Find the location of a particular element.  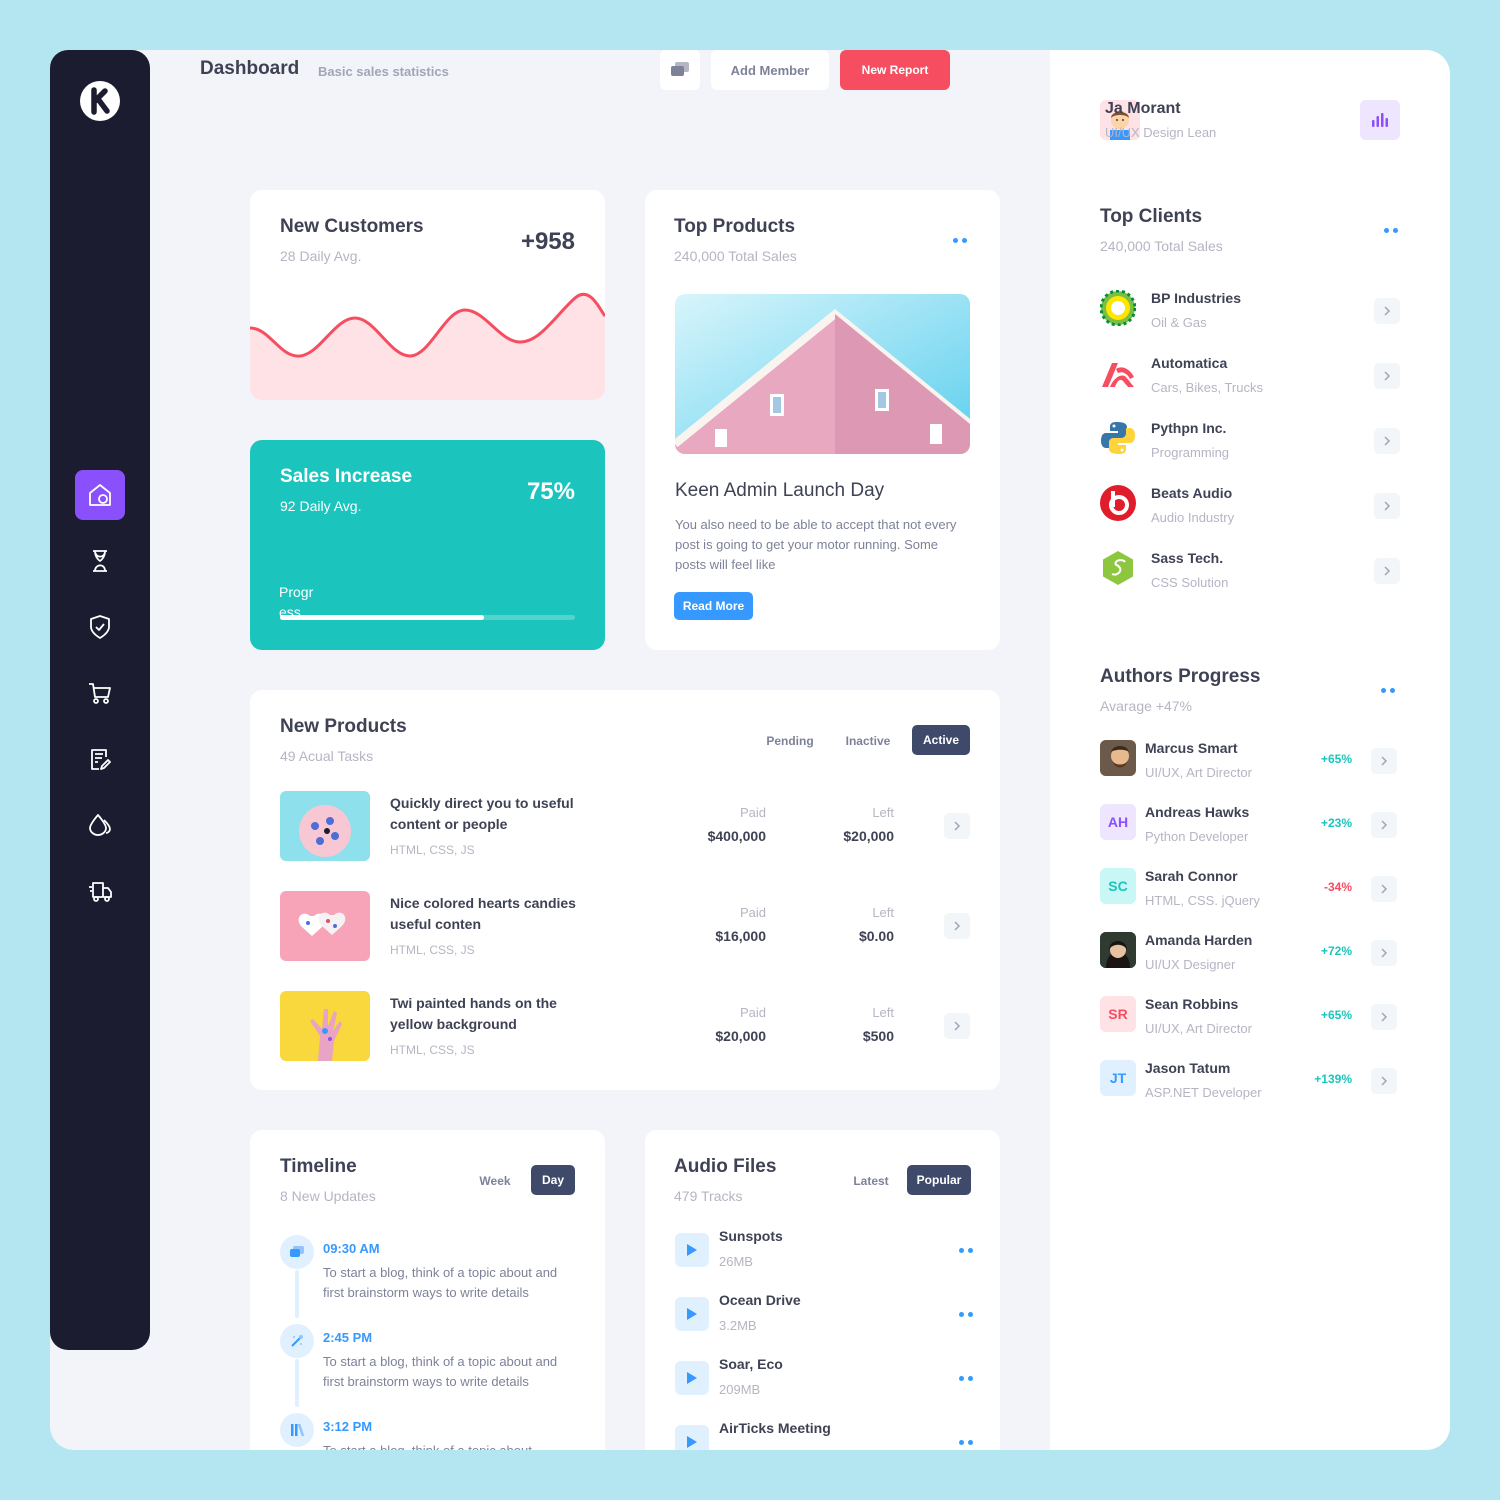

client-name: BP Industries is located at coordinates (1196, 298).